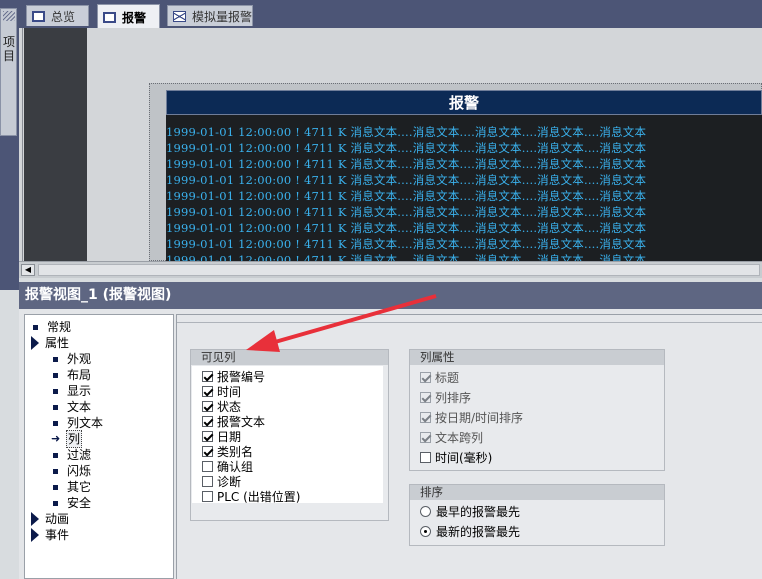 This screenshot has height=579, width=762. What do you see at coordinates (67, 439) in the screenshot?
I see `tree-item-7: ➜ 列` at bounding box center [67, 439].